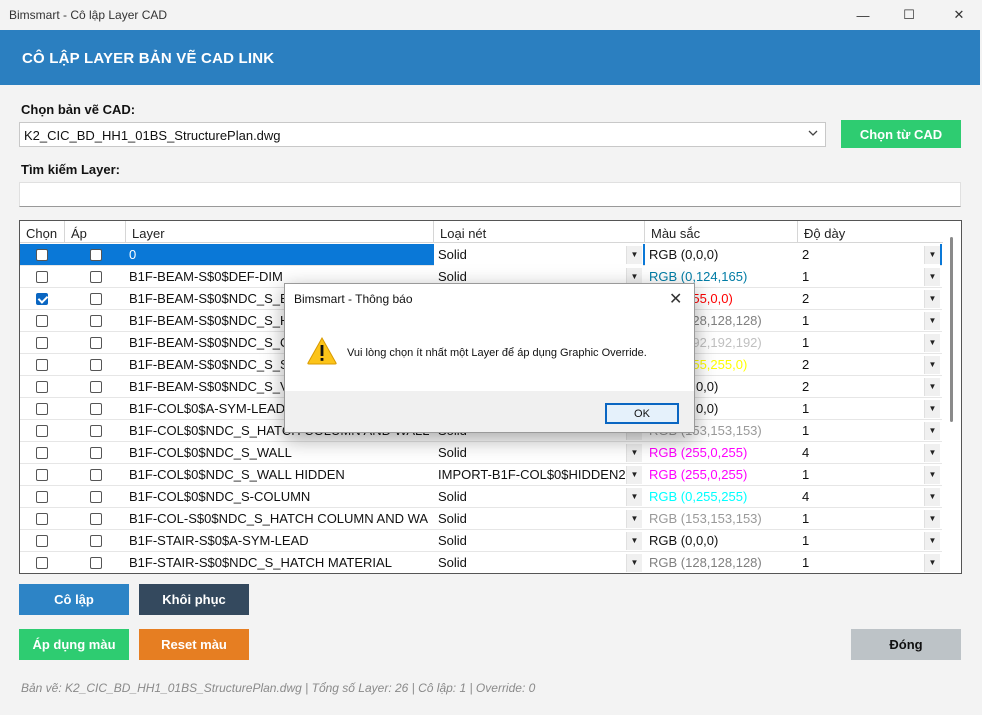  What do you see at coordinates (721, 519) in the screenshot?
I see `row-color-value: RGB (153,153,153)` at bounding box center [721, 519].